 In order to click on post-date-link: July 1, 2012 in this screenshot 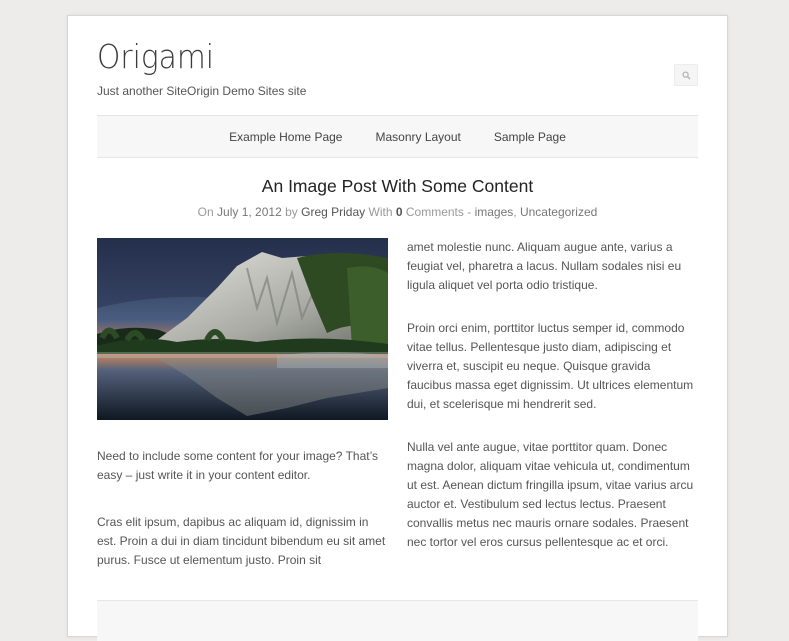, I will do `click(249, 212)`.